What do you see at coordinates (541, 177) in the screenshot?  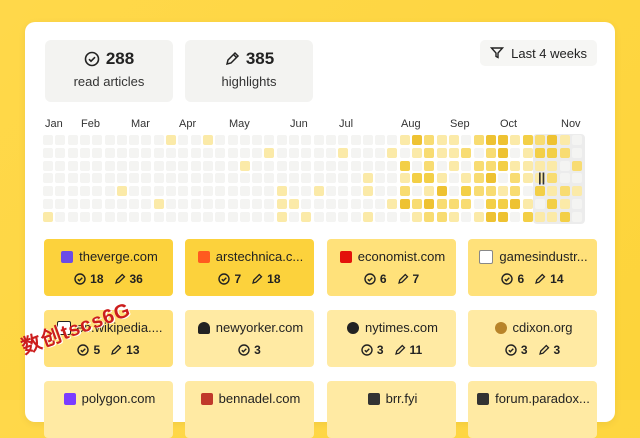 I see `selection-drag-handle: ||` at bounding box center [541, 177].